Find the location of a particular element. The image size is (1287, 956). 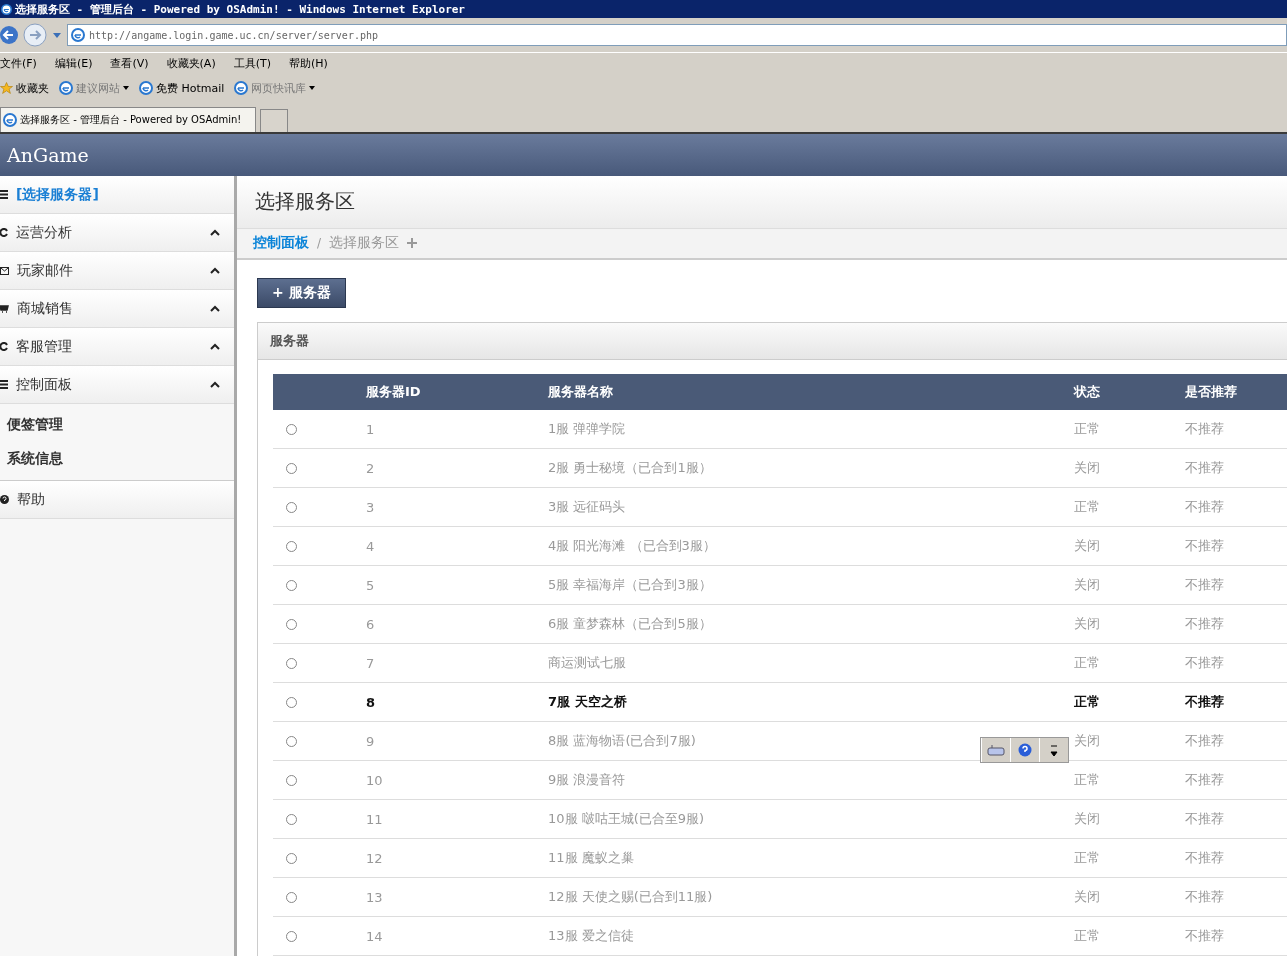

sidebar-item: [选择服务器] is located at coordinates (117, 195).